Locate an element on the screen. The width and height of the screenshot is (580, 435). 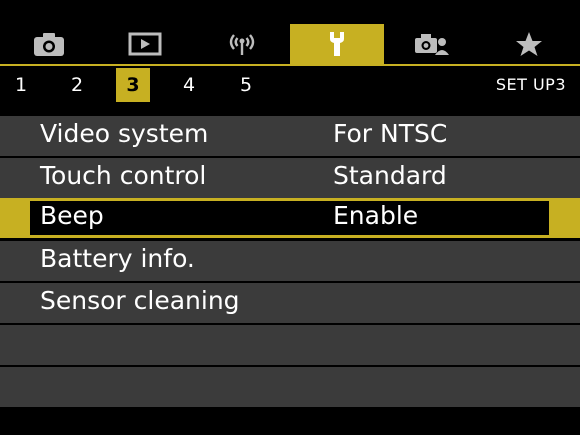
page-tab-5: 5 is located at coordinates (246, 85).